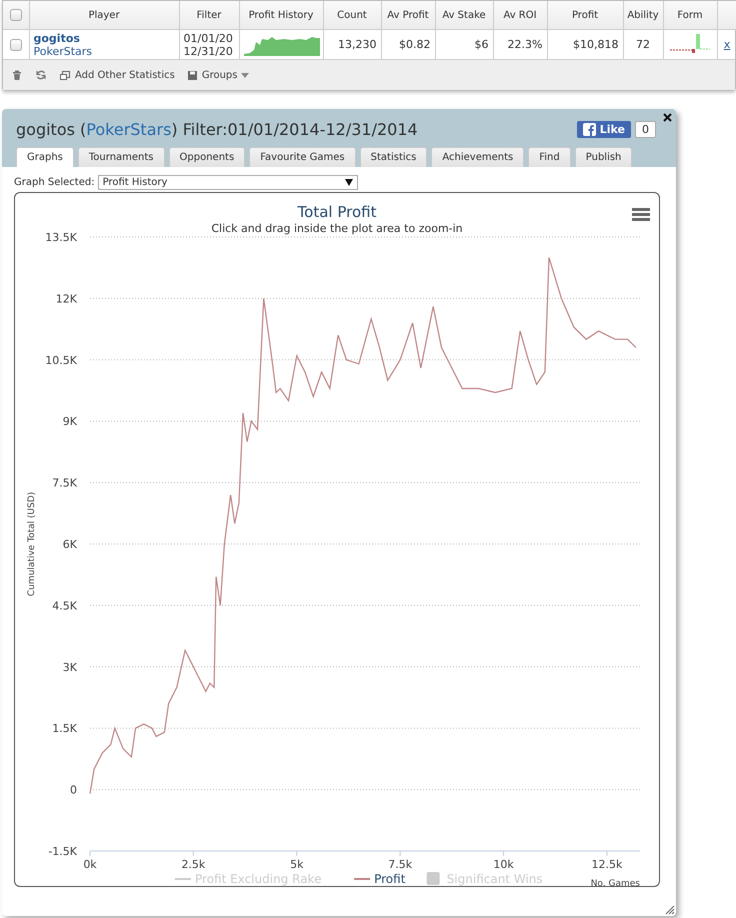 The width and height of the screenshot is (736, 918). I want to click on player-link: gogitos, so click(104, 38).